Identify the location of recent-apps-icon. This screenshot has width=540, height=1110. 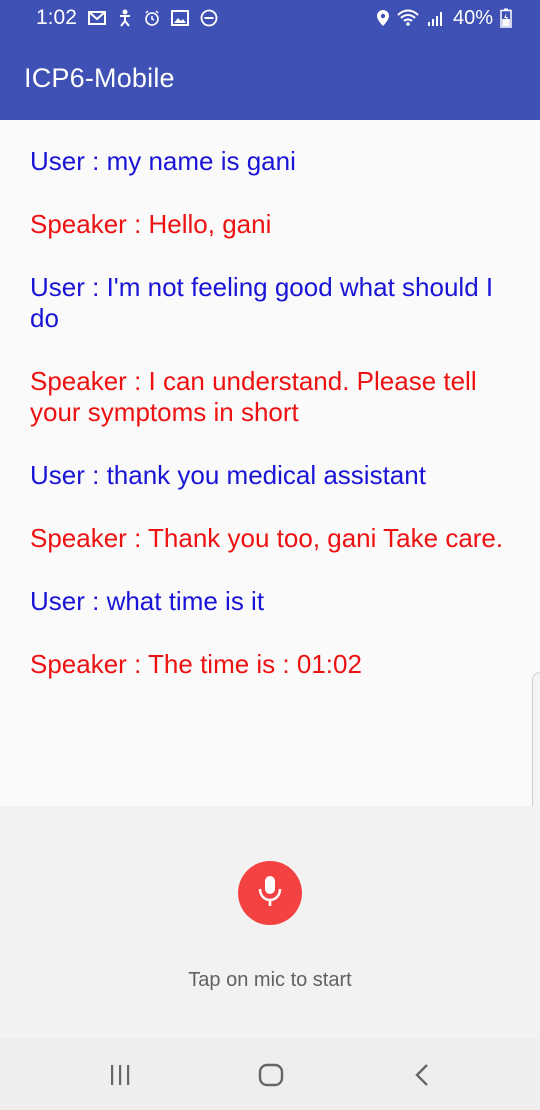
(120, 1075).